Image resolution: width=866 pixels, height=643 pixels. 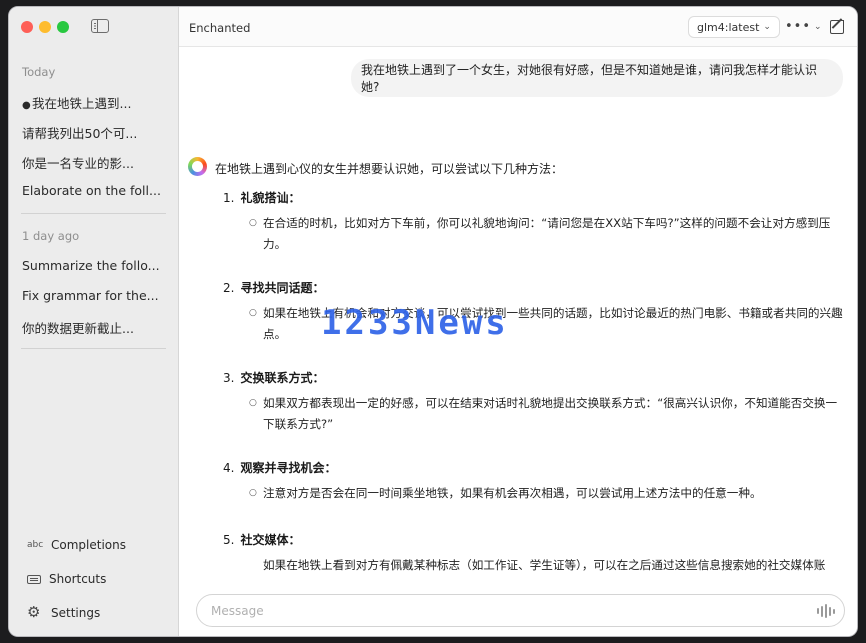 What do you see at coordinates (39, 72) in the screenshot?
I see `section-label-today: Today` at bounding box center [39, 72].